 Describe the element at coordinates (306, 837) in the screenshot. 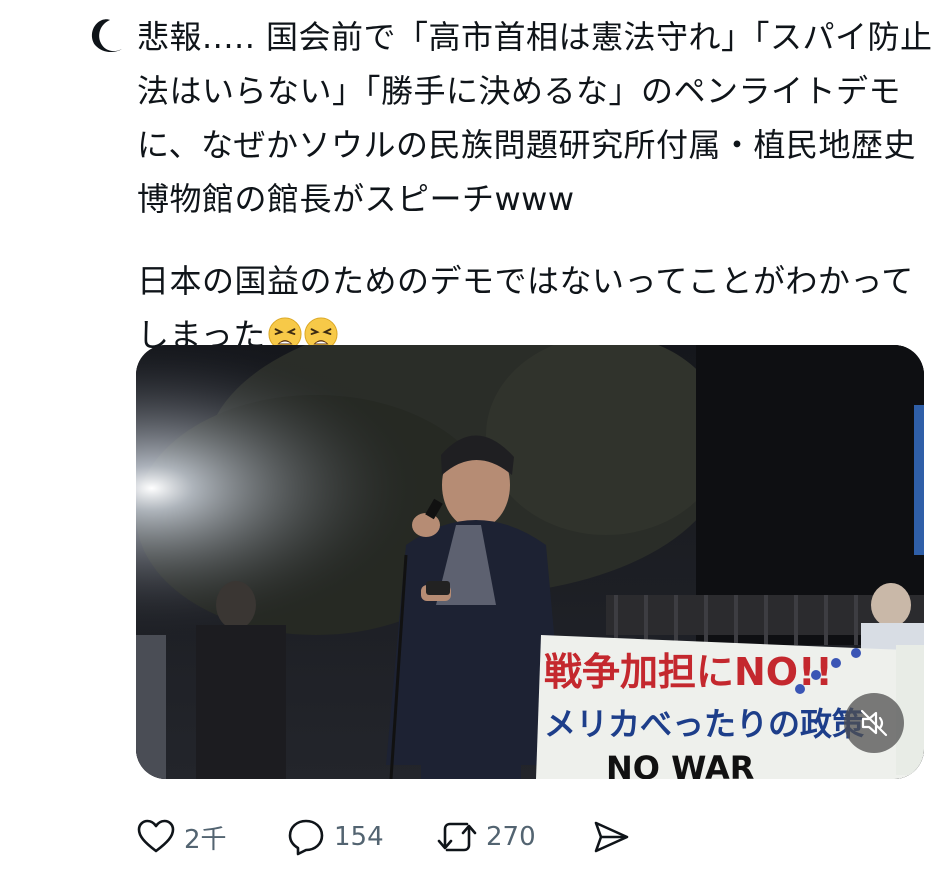

I see `reply-bubble-icon` at that location.